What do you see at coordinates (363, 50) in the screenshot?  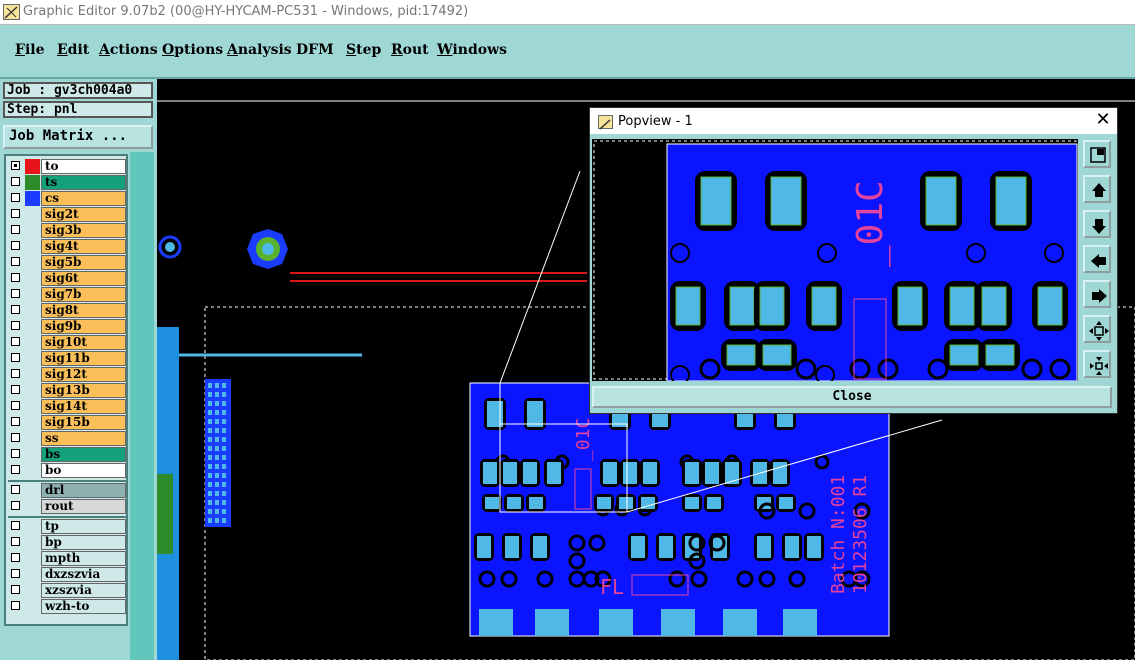 I see `menu-step: Step` at bounding box center [363, 50].